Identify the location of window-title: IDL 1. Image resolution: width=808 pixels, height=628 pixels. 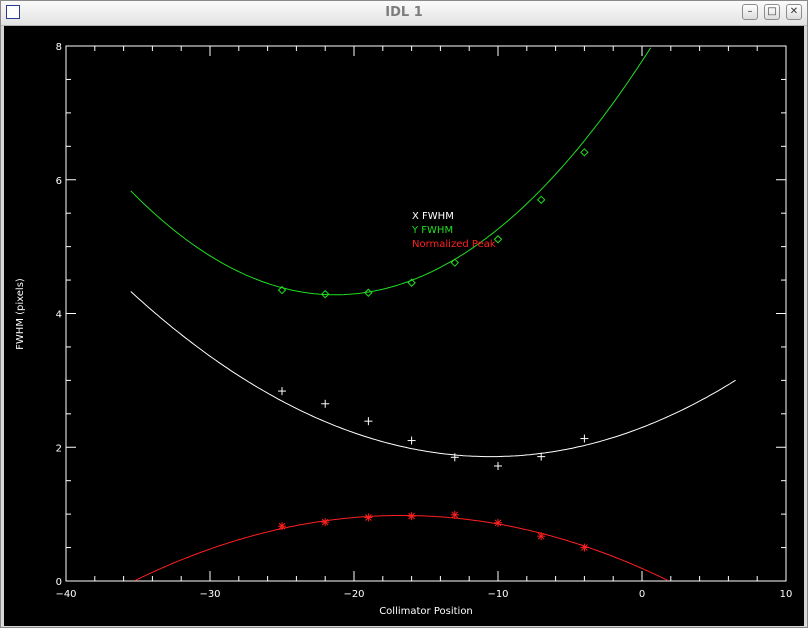
(404, 12).